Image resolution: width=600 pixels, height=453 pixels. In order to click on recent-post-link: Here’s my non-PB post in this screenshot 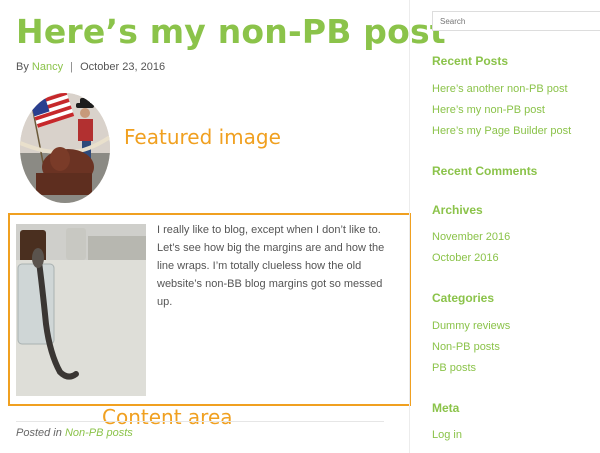, I will do `click(488, 110)`.